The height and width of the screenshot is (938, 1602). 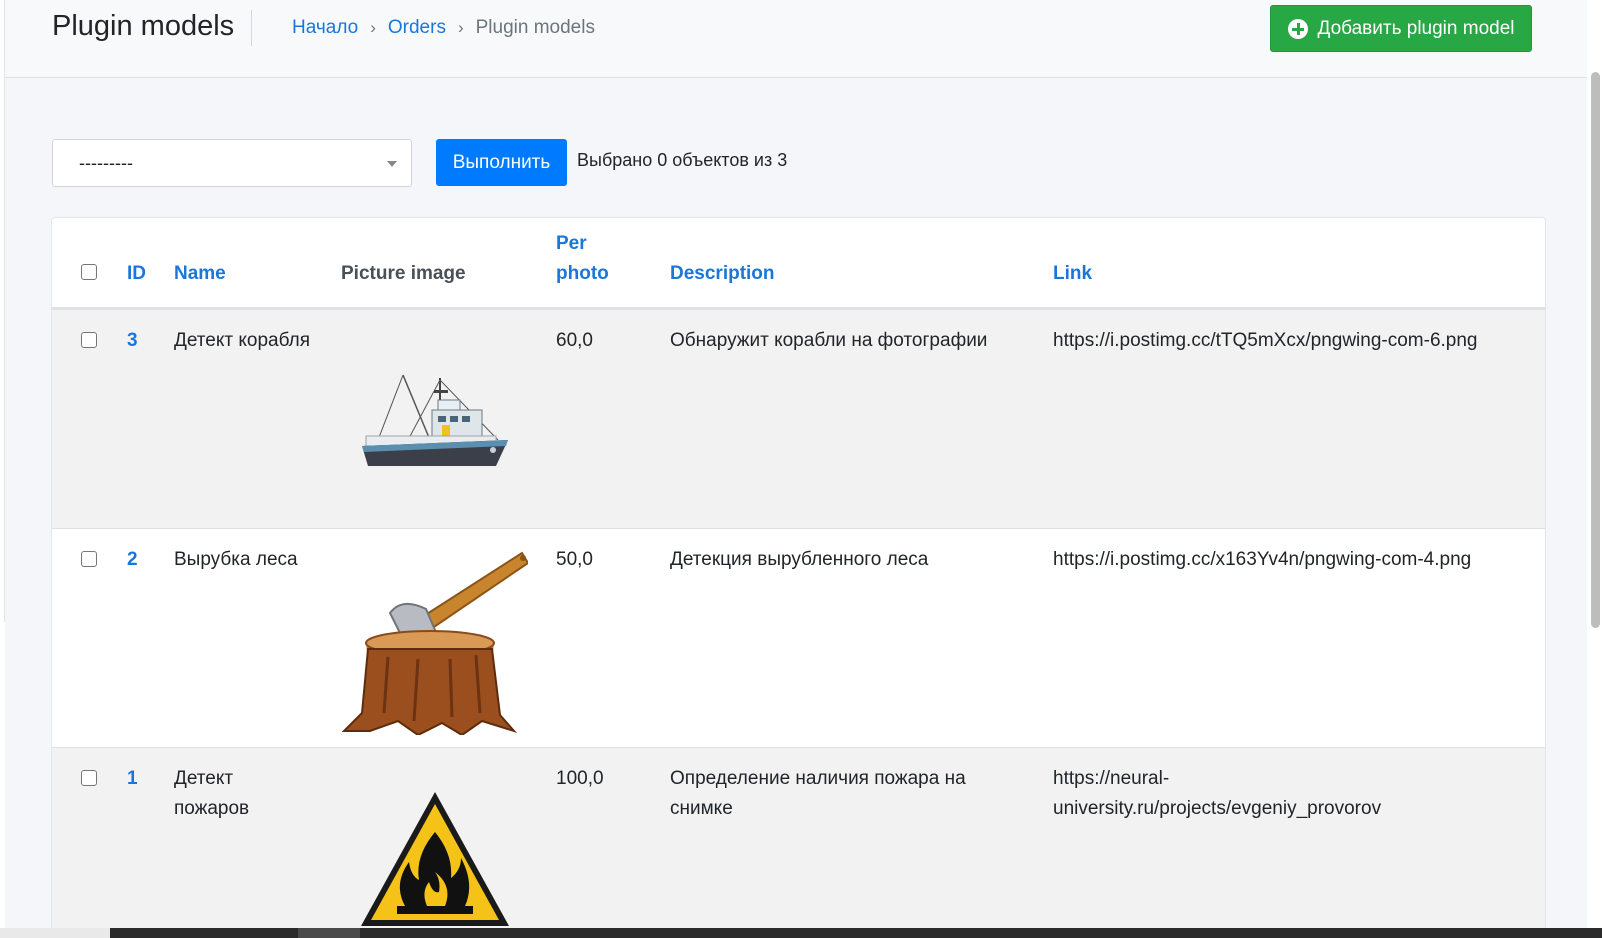 What do you see at coordinates (682, 160) in the screenshot?
I see `selected-count-text: Выбрано 0 объектов из 3` at bounding box center [682, 160].